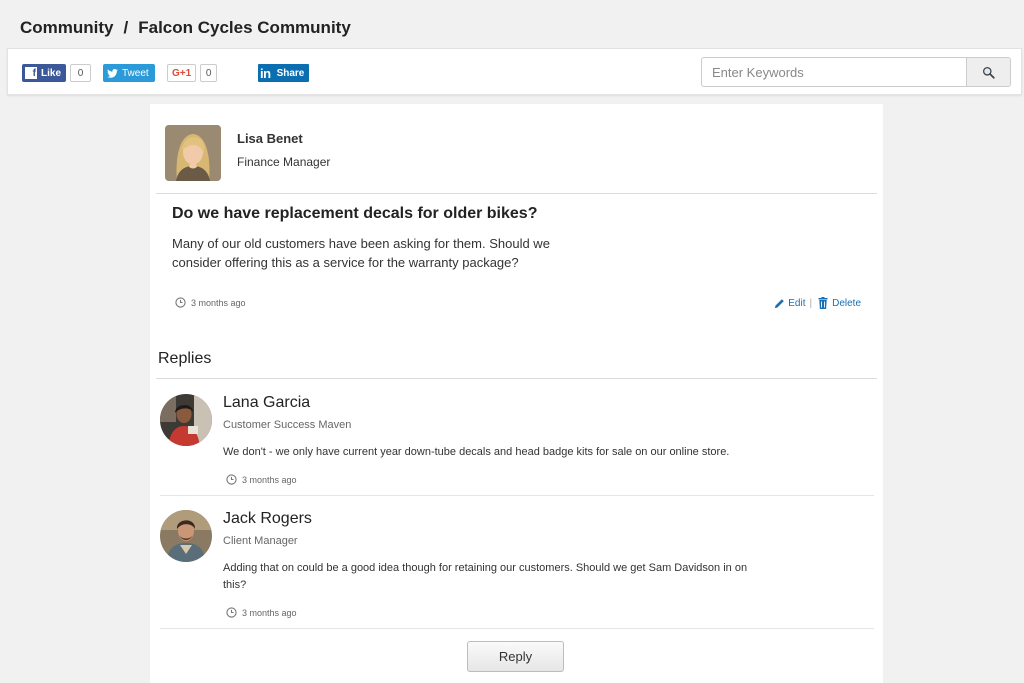 The image size is (1024, 683). I want to click on question-timestamp: 3 months ago, so click(210, 302).